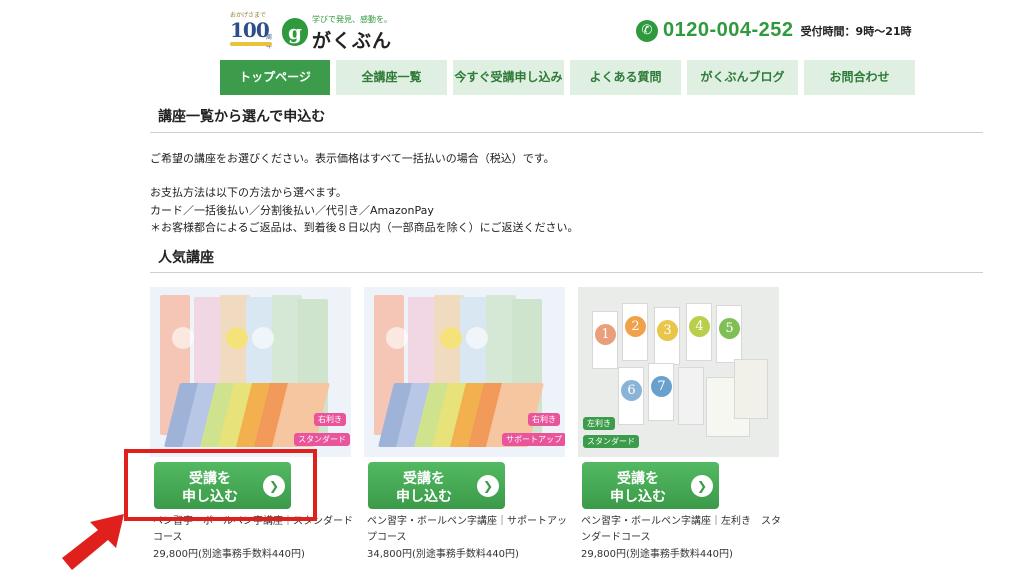  What do you see at coordinates (605, 340) in the screenshot?
I see `textbook: 1` at bounding box center [605, 340].